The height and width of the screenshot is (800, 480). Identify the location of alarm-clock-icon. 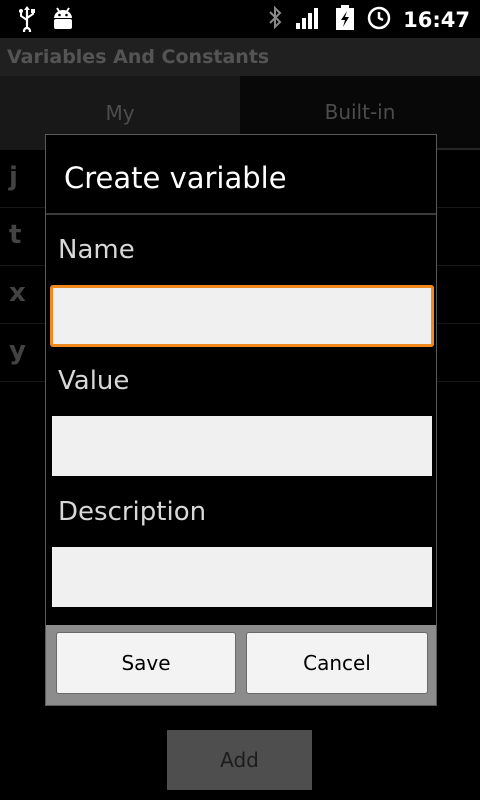
(379, 20).